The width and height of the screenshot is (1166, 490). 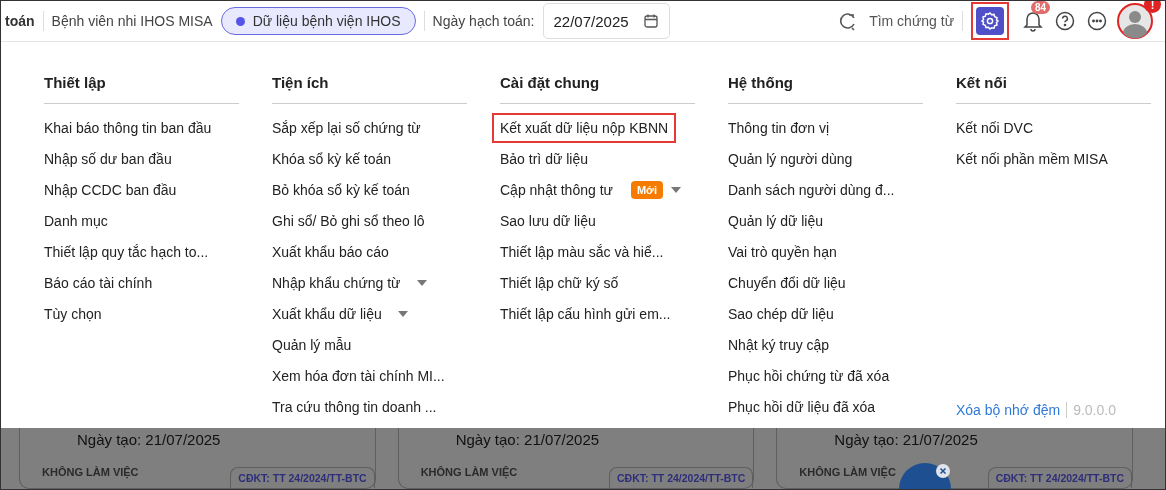 I want to click on version-label: 9.0.0.0, so click(x=1094, y=410).